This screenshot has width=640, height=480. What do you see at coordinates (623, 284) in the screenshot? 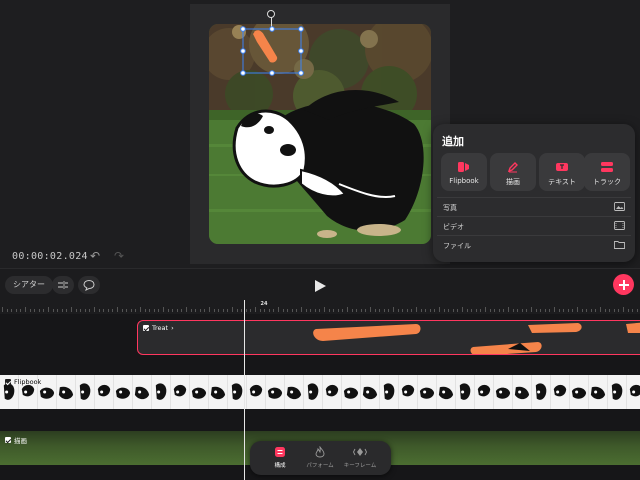
I see `add-button` at bounding box center [623, 284].